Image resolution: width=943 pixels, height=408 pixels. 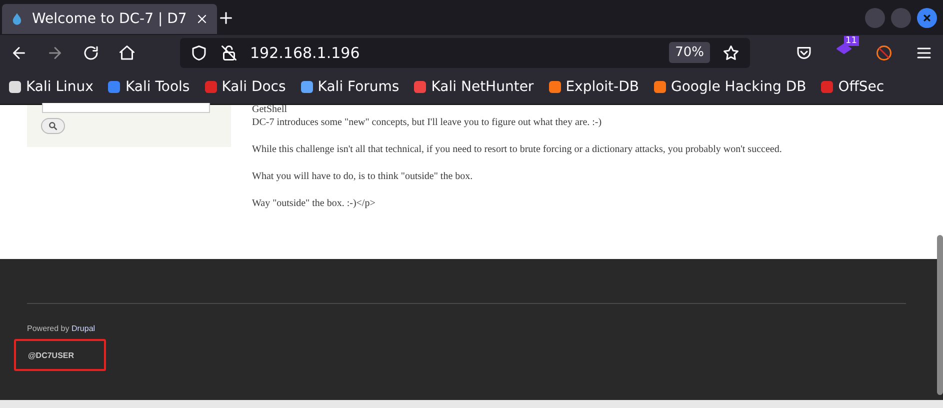 I want to click on close-button, so click(x=927, y=18).